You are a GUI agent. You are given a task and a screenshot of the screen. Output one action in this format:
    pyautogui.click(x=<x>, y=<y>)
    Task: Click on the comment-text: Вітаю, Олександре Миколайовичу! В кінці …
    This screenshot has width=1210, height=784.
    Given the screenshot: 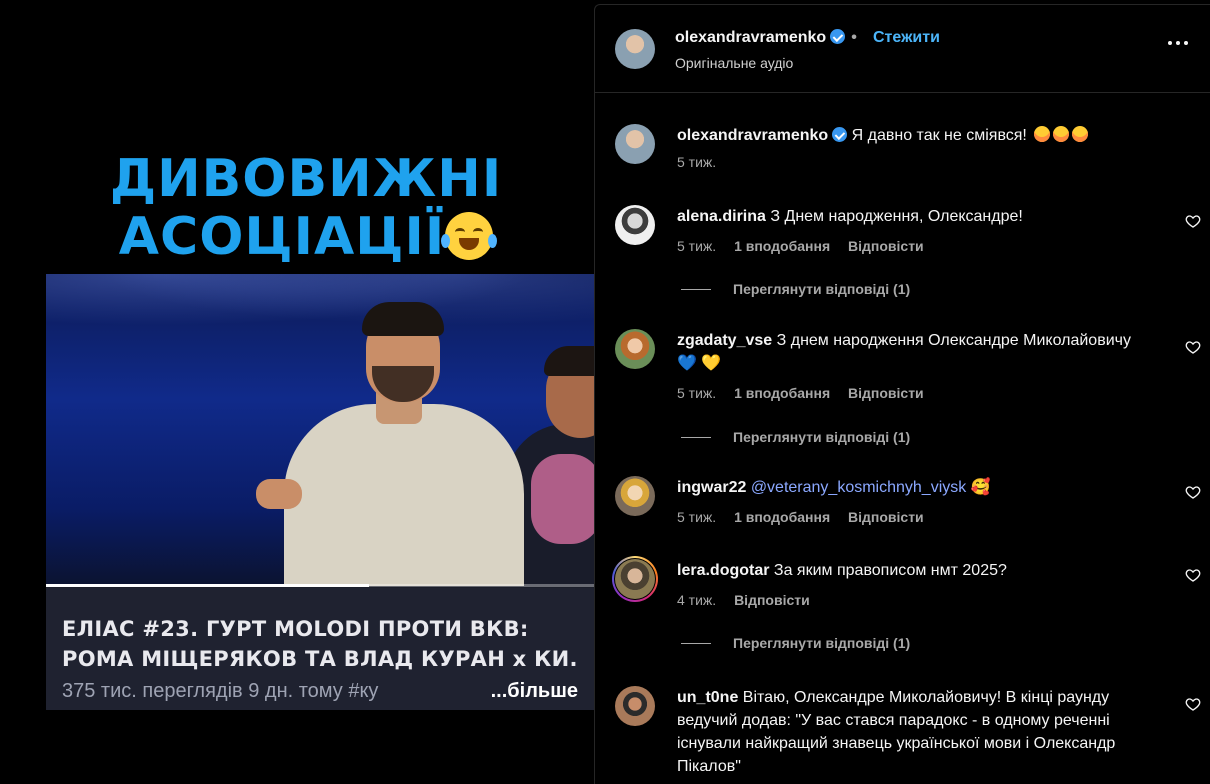 What is the action you would take?
    pyautogui.click(x=896, y=732)
    